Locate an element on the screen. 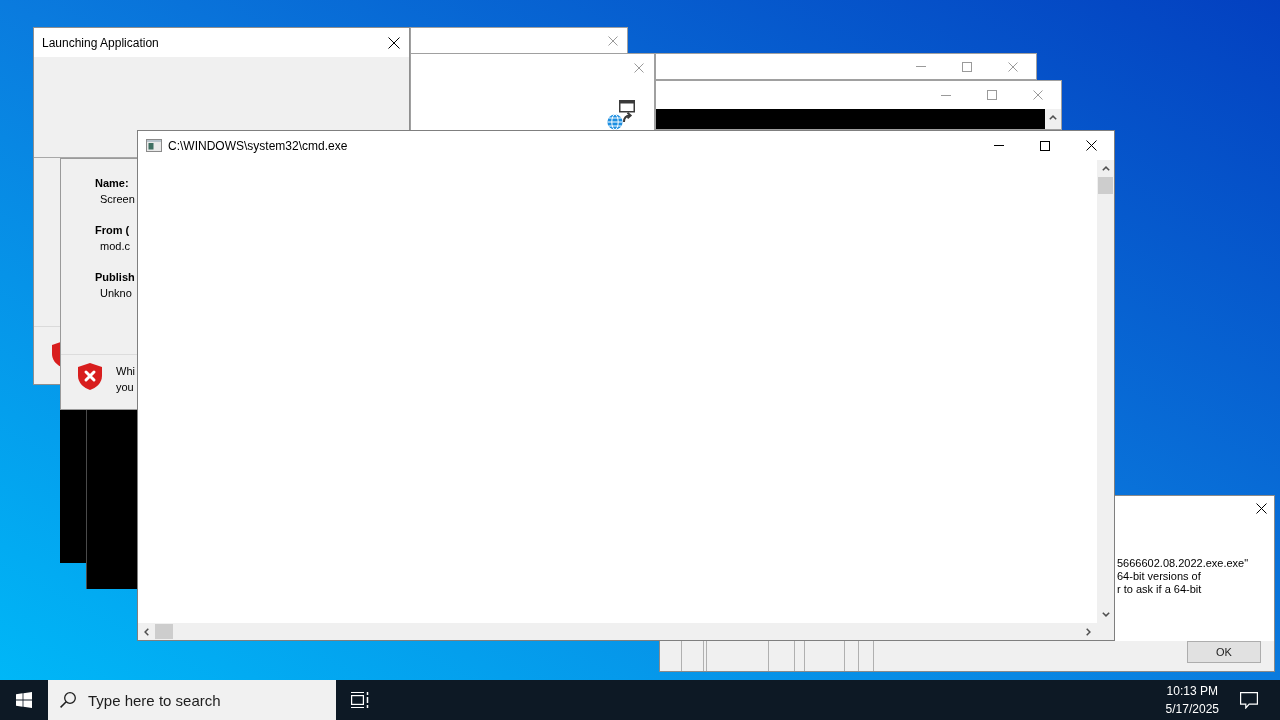  search-icon is located at coordinates (68, 700).